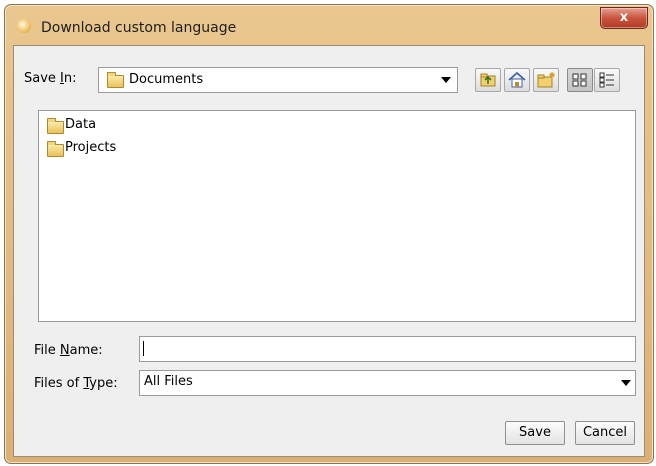  I want to click on file-type-label: Files of Type:, so click(76, 383).